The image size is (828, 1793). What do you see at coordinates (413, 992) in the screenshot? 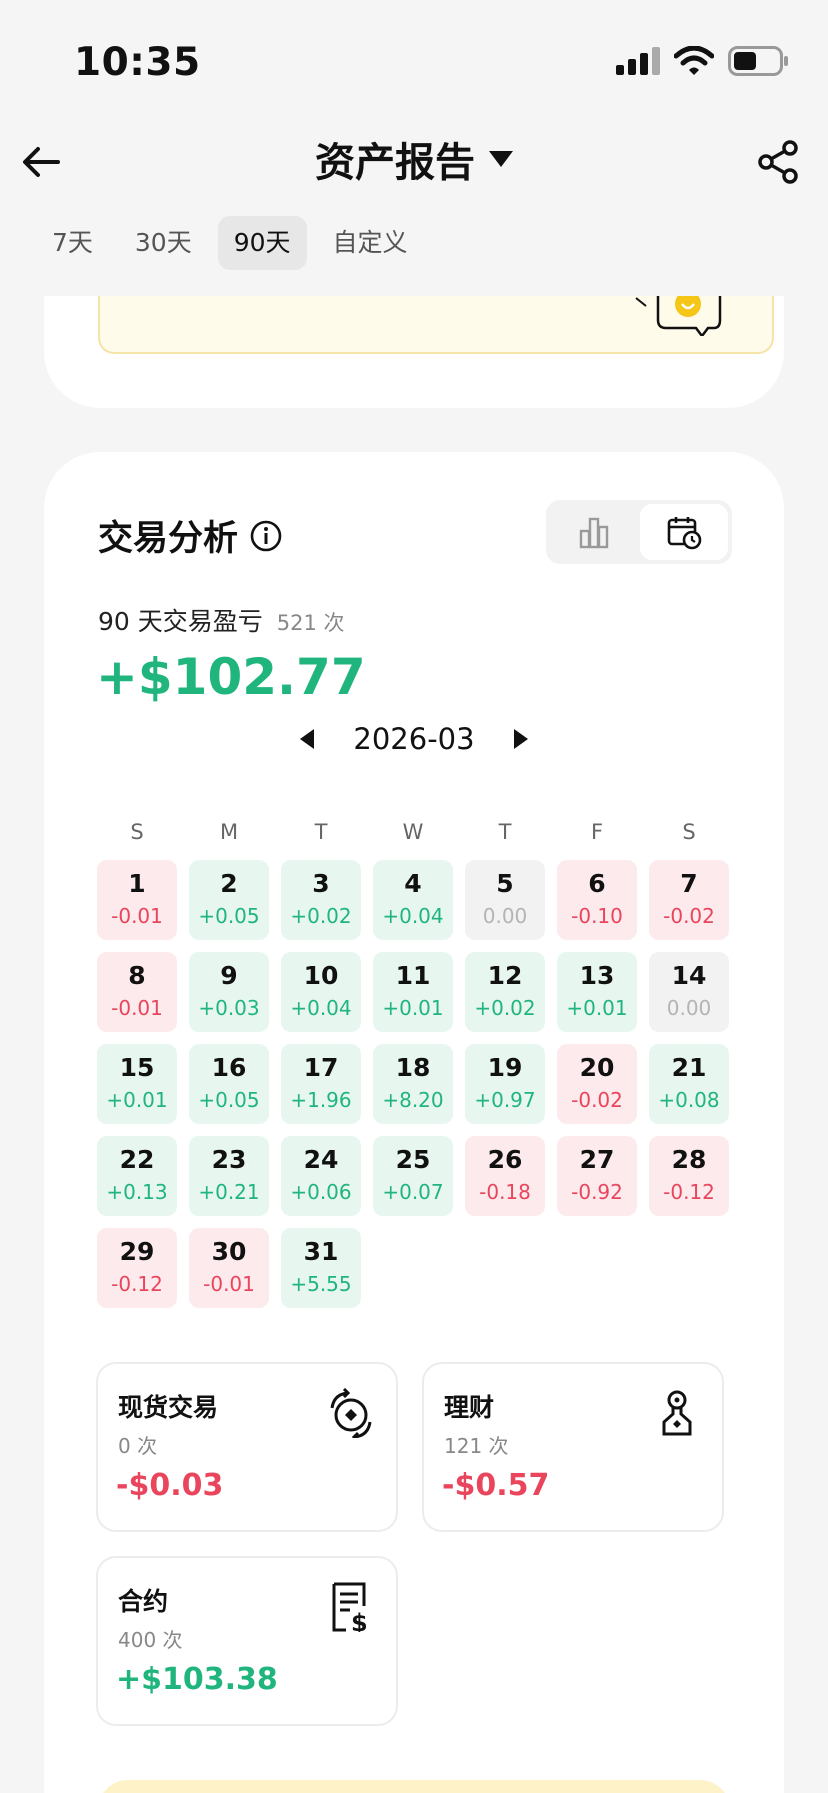
I see `calendar-day-cell: 11 +0.01` at bounding box center [413, 992].